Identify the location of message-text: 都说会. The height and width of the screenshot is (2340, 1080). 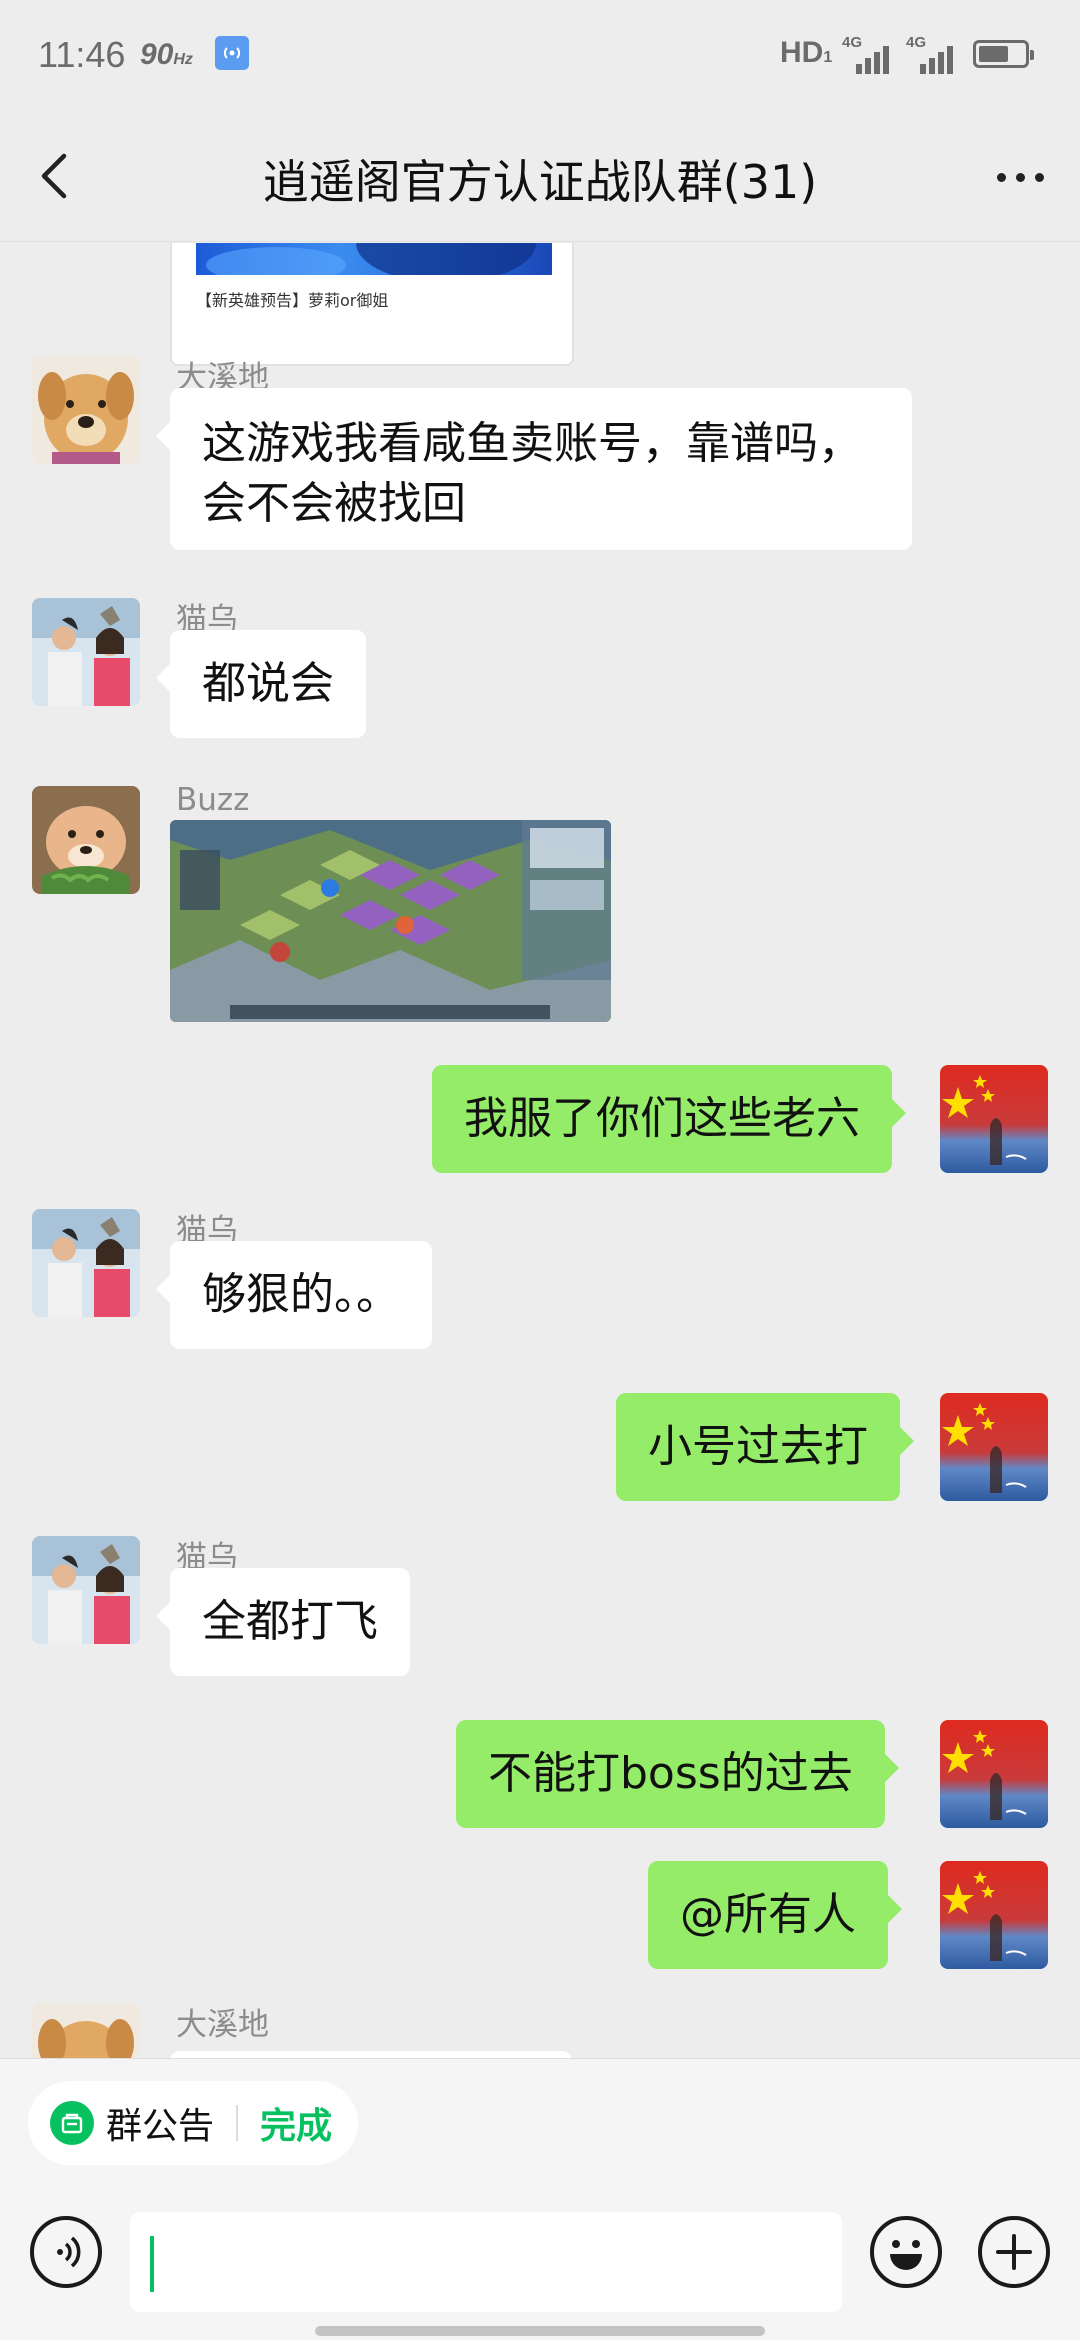
(268, 683).